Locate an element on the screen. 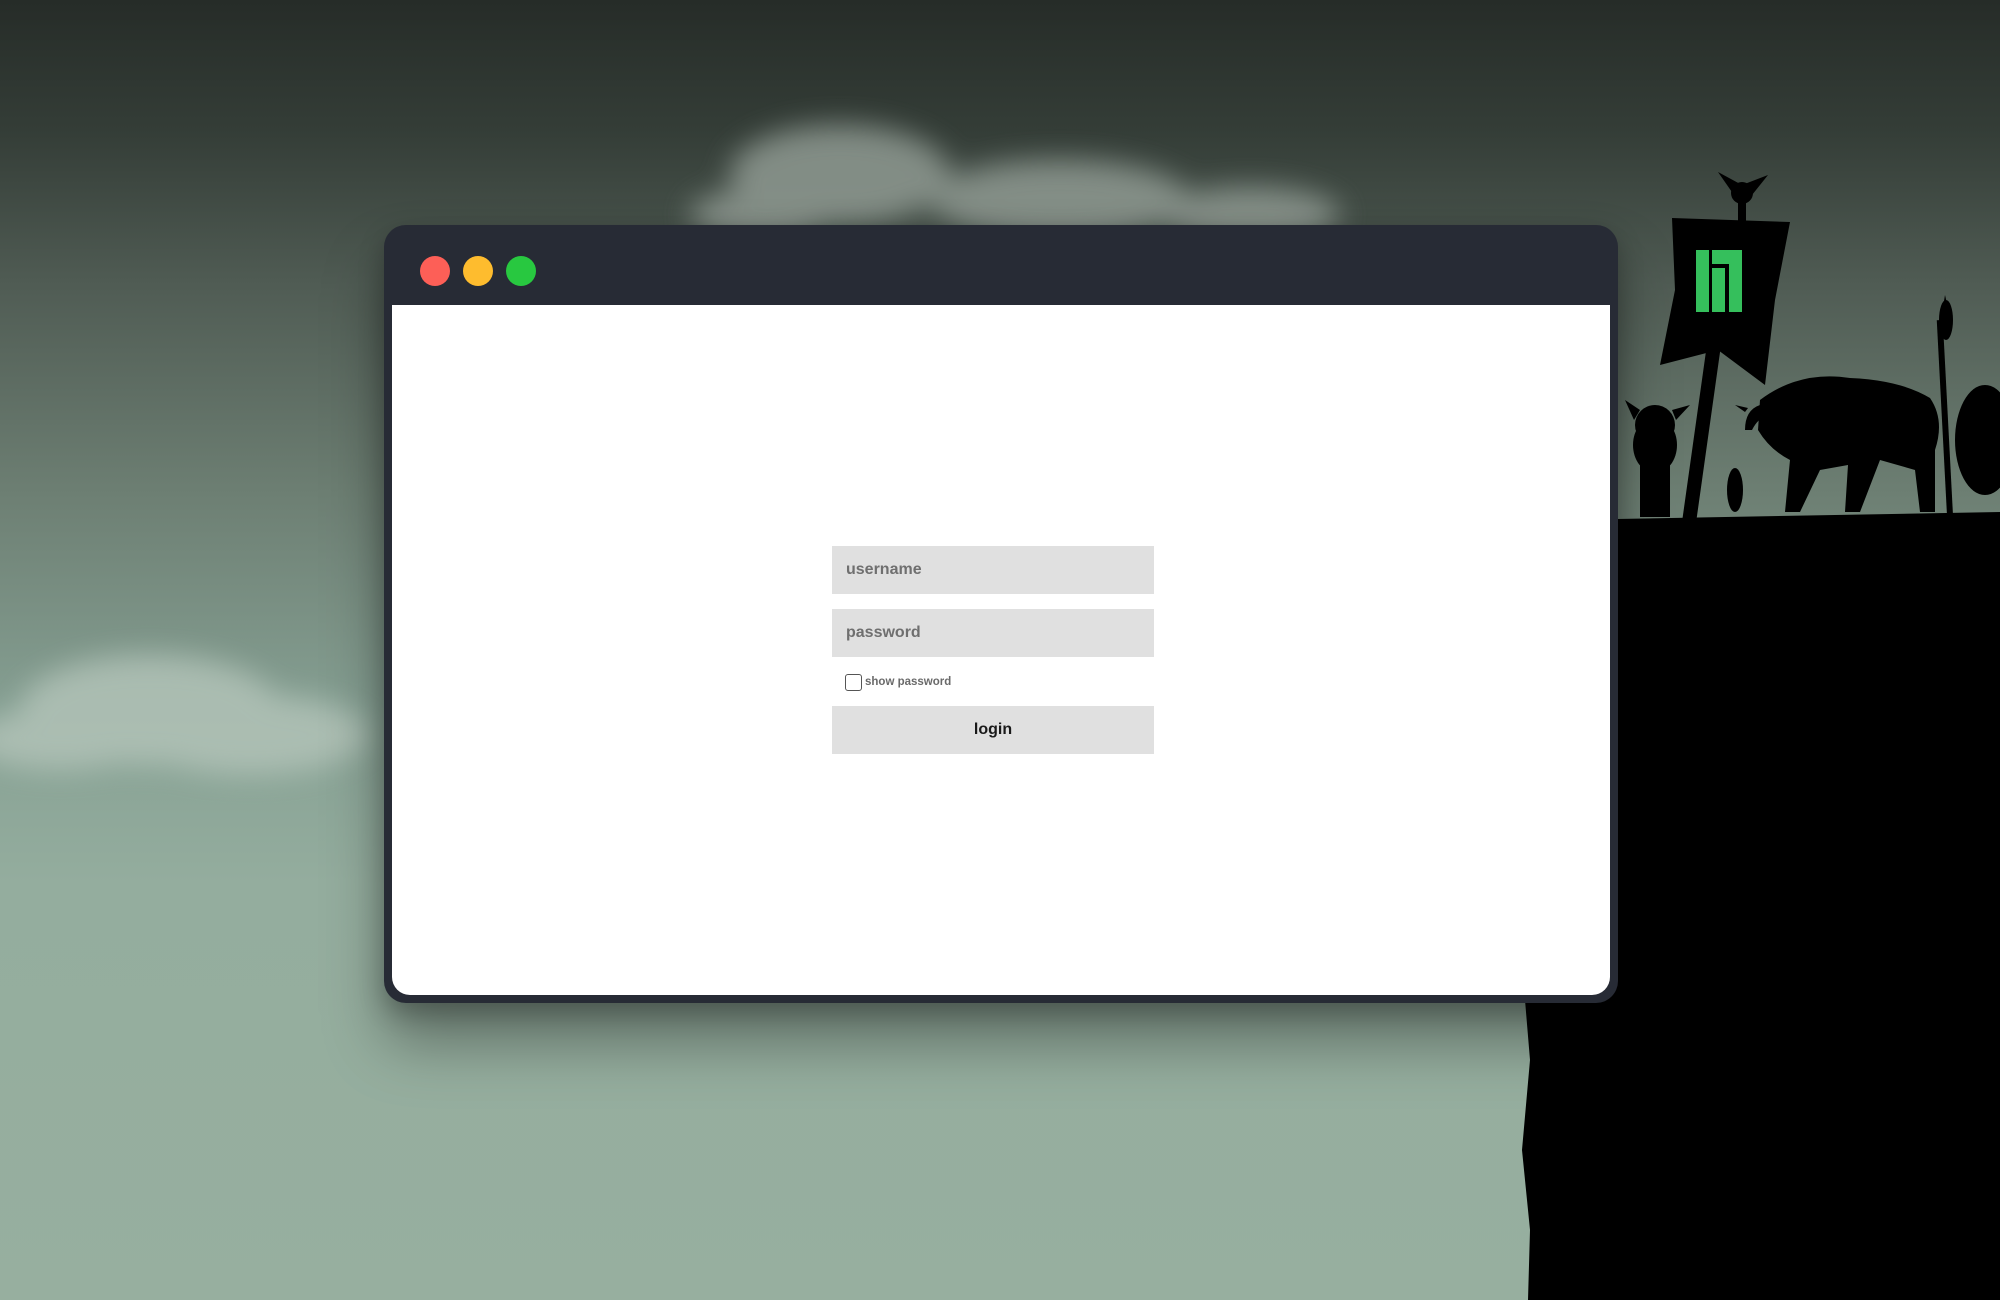 The image size is (2000, 1300). manjaro-logo is located at coordinates (1719, 281).